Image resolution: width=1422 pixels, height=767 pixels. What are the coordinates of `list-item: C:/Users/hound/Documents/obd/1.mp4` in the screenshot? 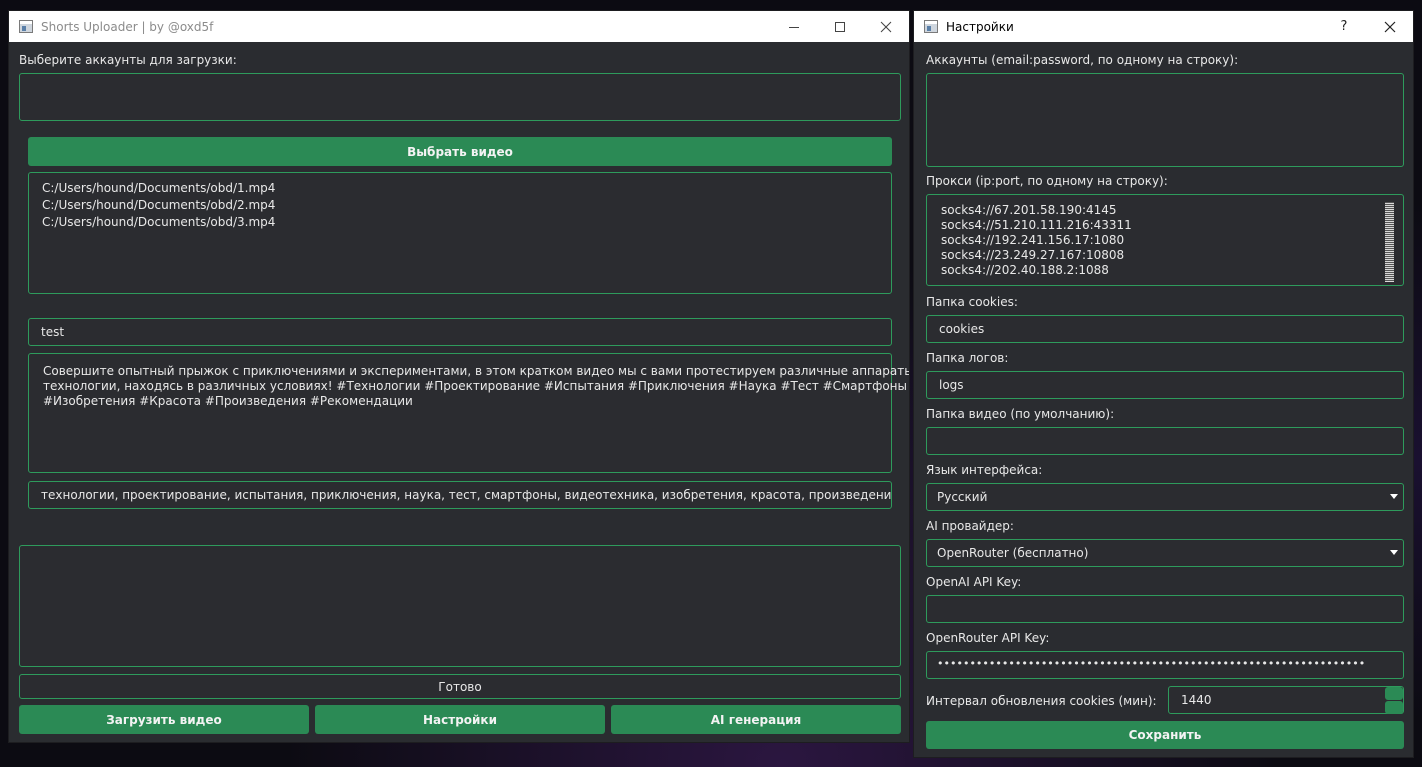 It's located at (460, 188).